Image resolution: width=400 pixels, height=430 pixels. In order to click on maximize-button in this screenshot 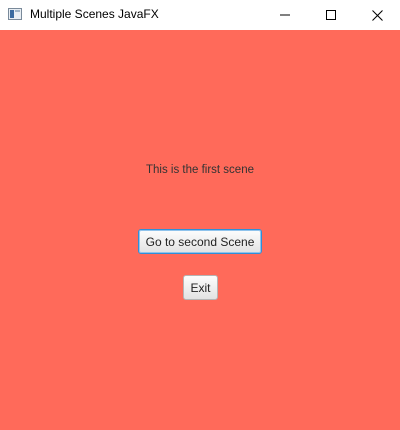, I will do `click(331, 15)`.